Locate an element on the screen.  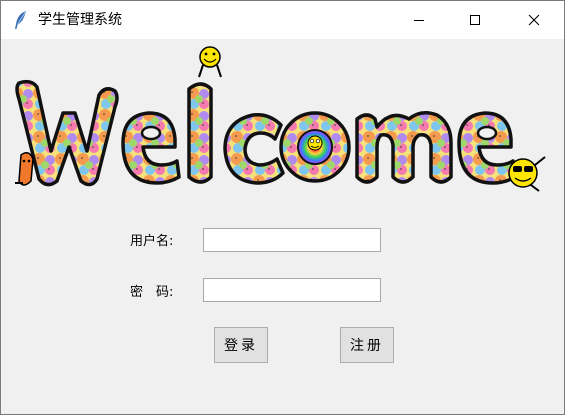
minimize-button is located at coordinates (419, 20).